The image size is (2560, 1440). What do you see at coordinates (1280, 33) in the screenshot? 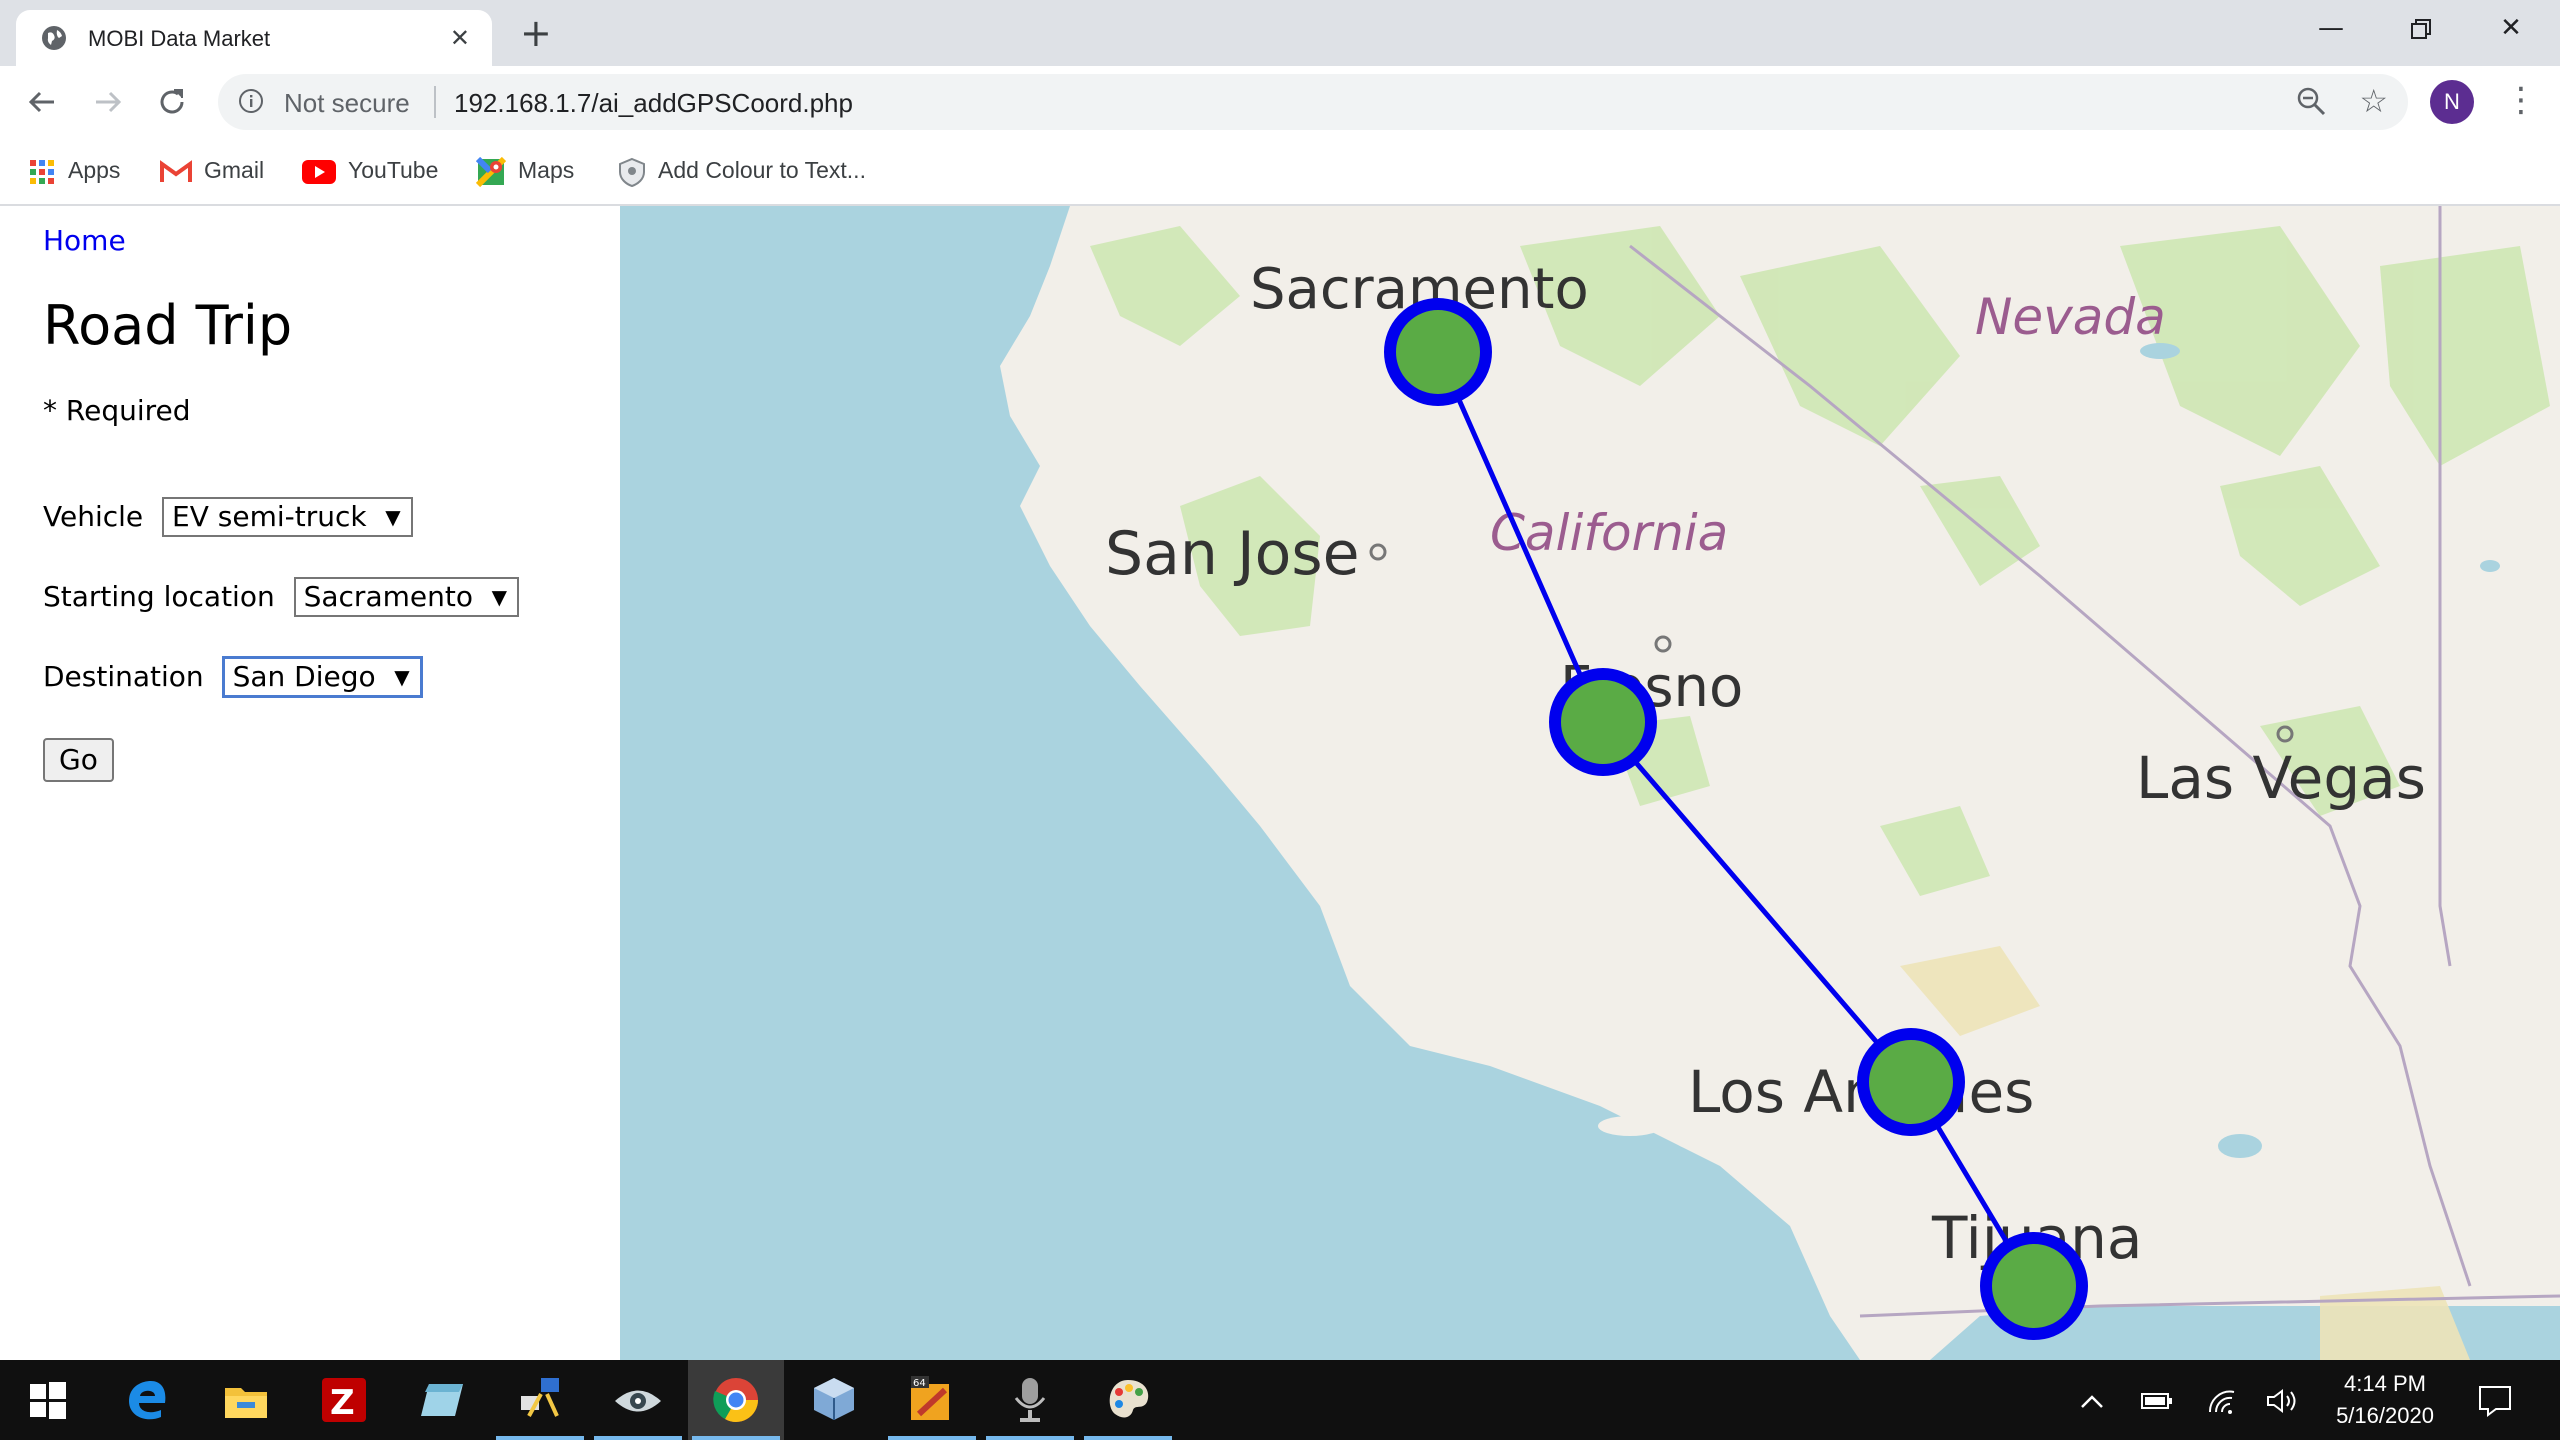
I see `tab-strip: MOBI Data Market ✕ + — ✕` at bounding box center [1280, 33].